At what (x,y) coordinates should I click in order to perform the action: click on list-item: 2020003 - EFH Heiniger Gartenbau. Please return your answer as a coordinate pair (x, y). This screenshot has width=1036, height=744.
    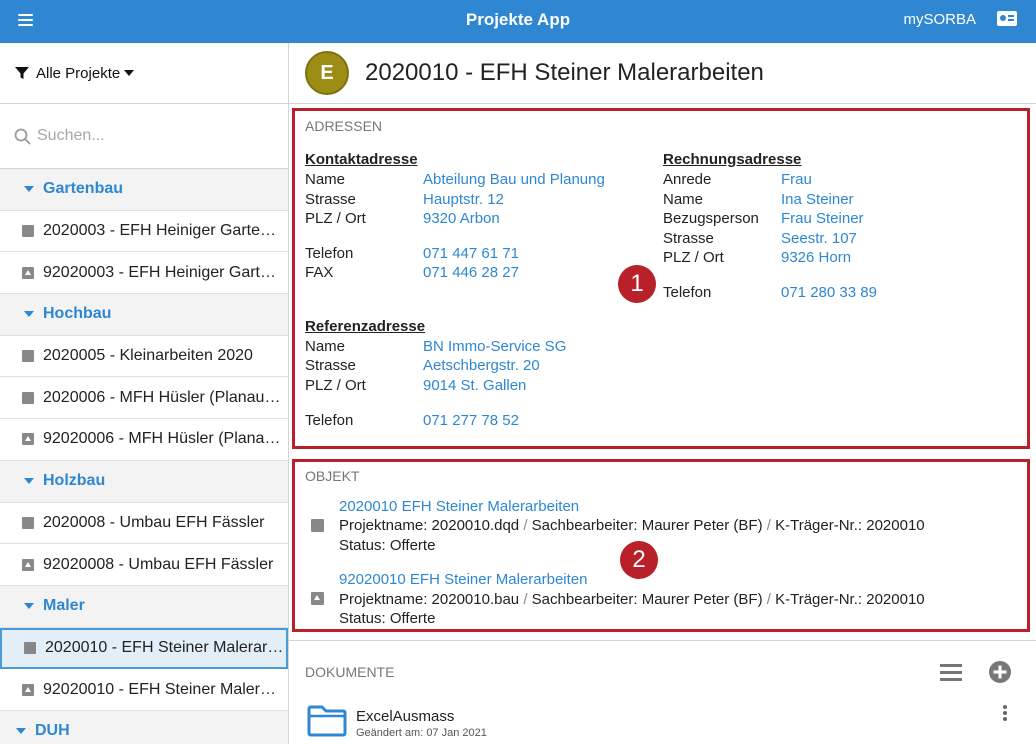
    Looking at the image, I should click on (144, 232).